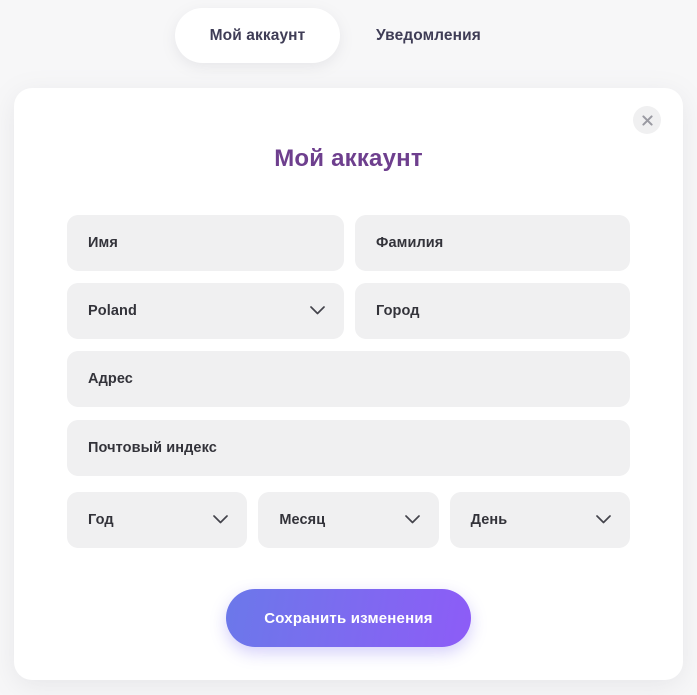 This screenshot has width=697, height=695. What do you see at coordinates (205, 311) in the screenshot?
I see `country-select: Poland` at bounding box center [205, 311].